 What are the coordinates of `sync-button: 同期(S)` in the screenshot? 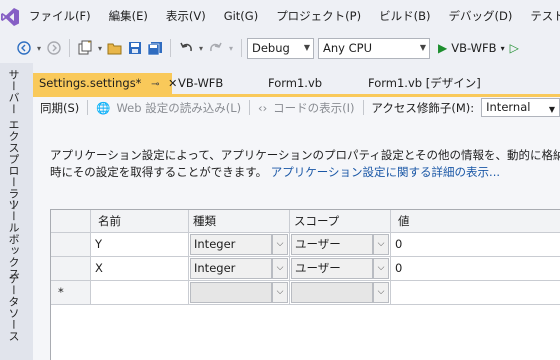 It's located at (59, 108).